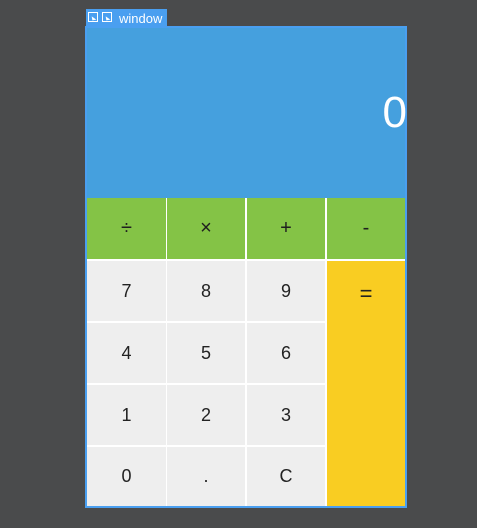  I want to click on key-9: 9, so click(286, 291).